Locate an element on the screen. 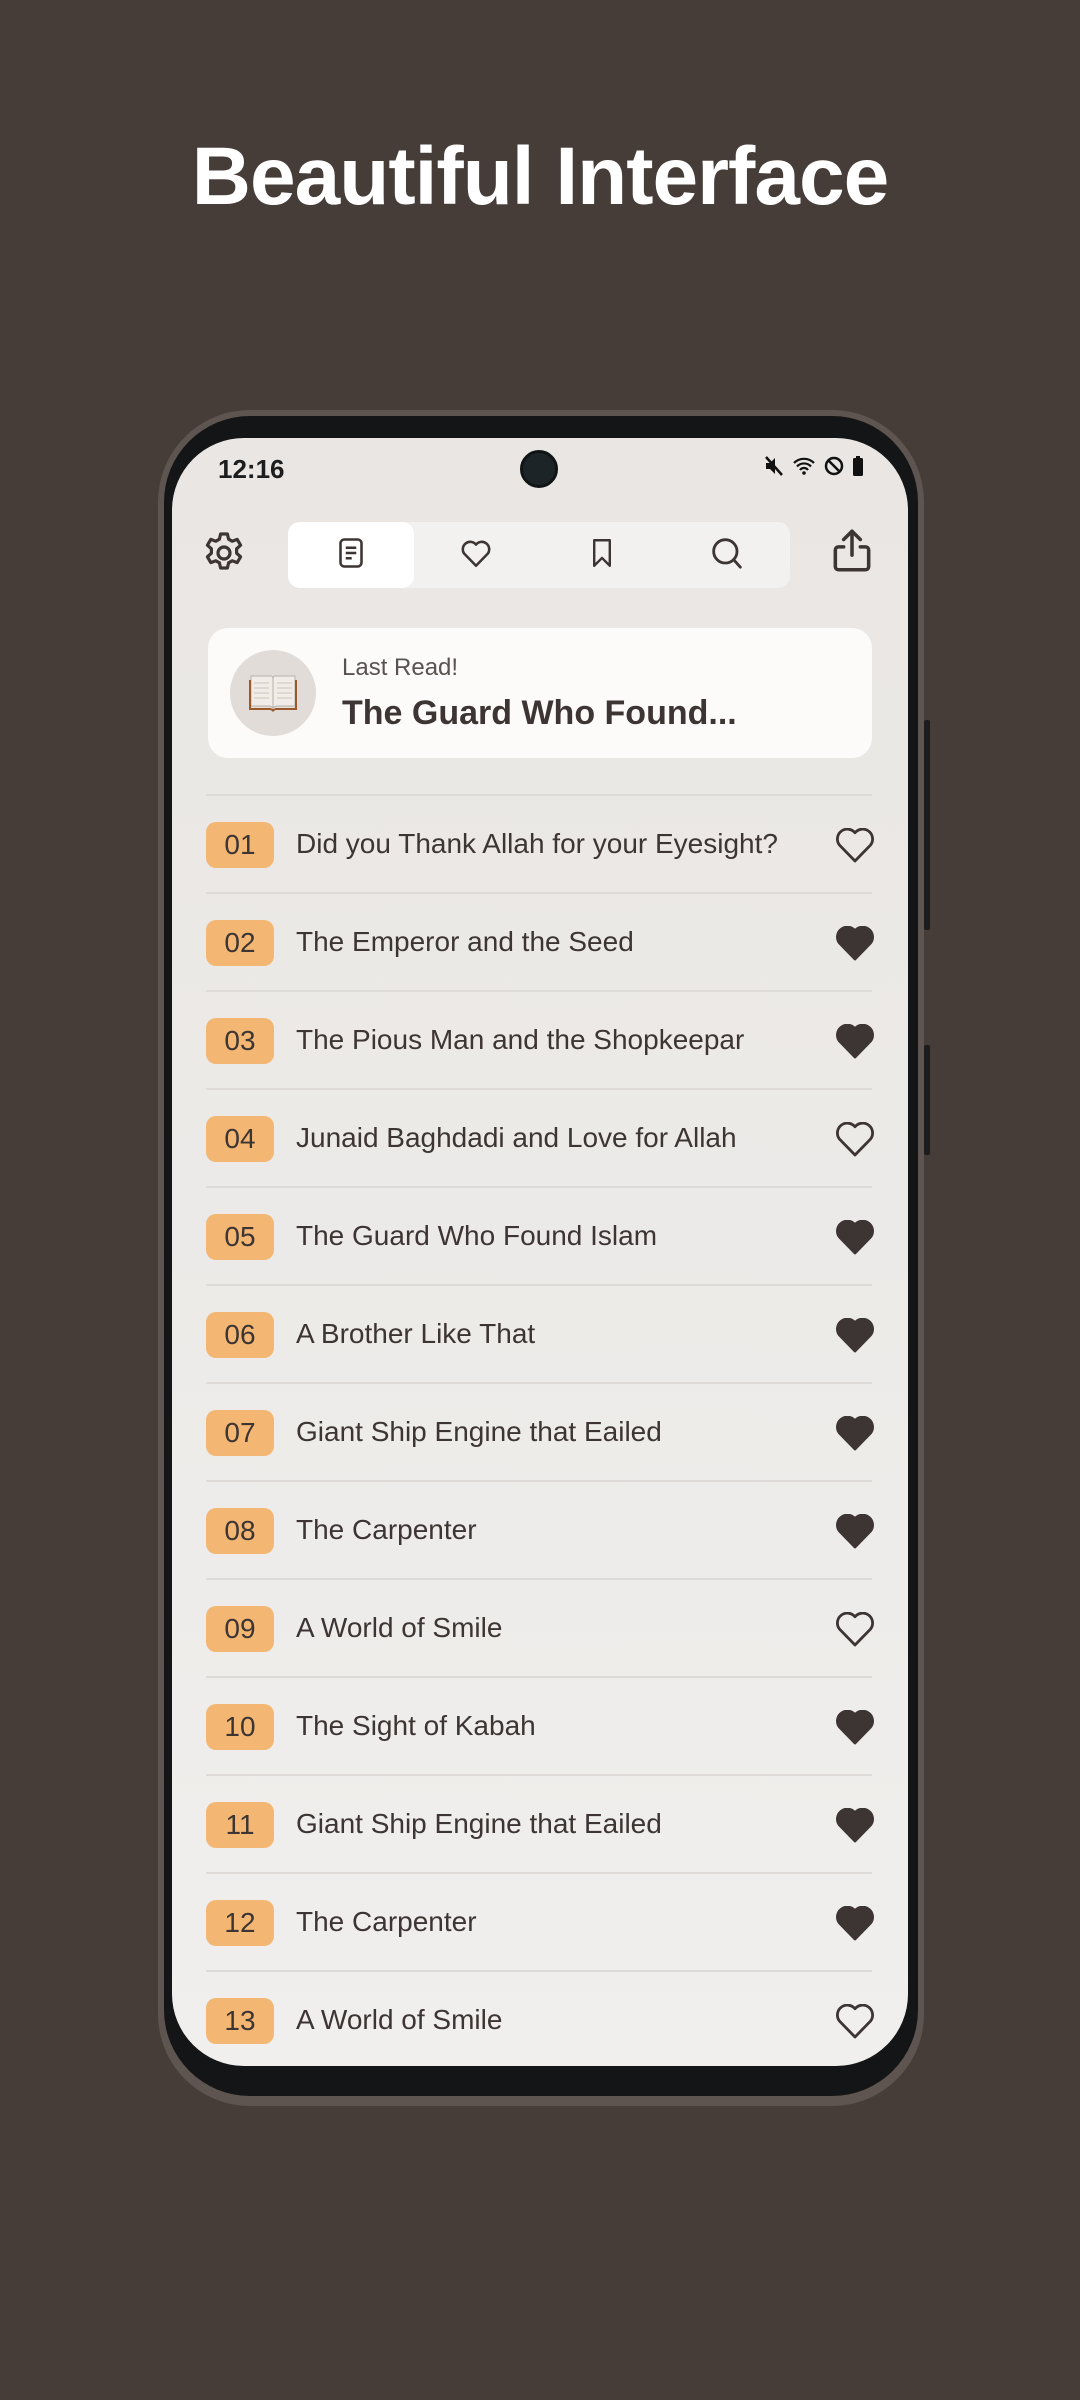  story-title: The Emperor and the Seed is located at coordinates (465, 941).